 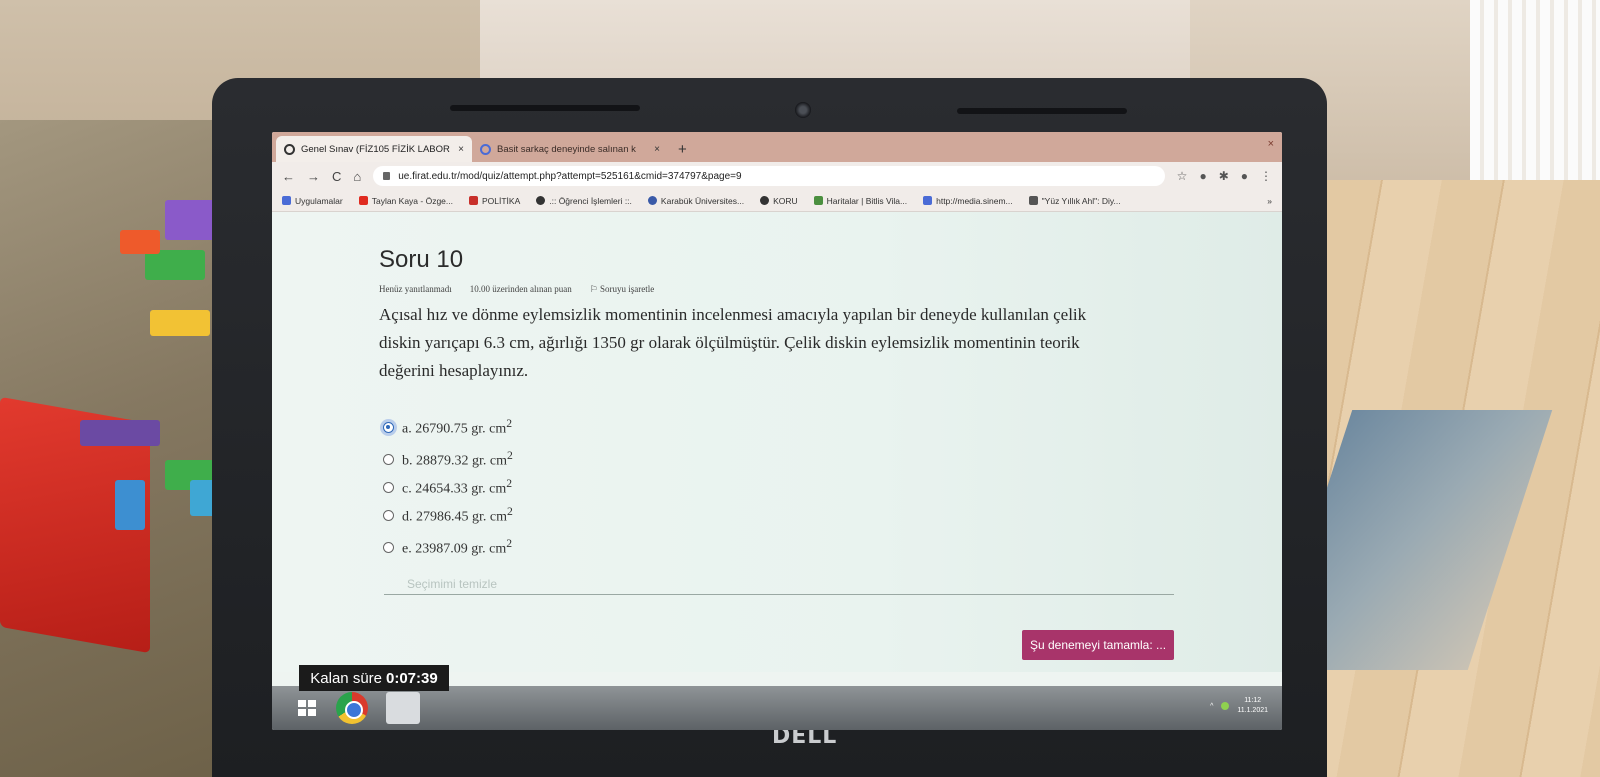 What do you see at coordinates (830, 547) in the screenshot?
I see `answer-option-e: e. 23987.09 gr. cm2` at bounding box center [830, 547].